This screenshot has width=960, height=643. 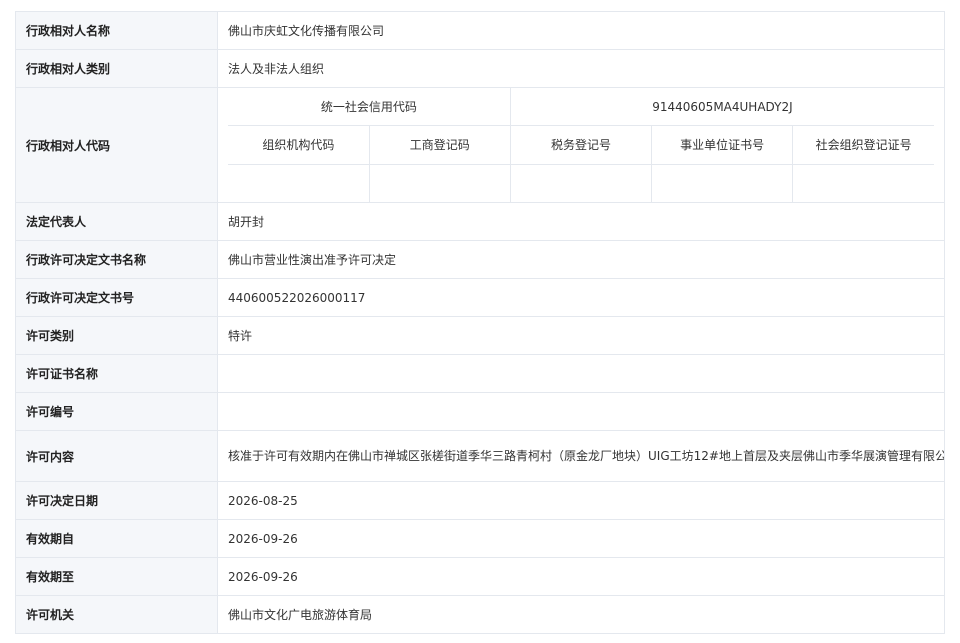 What do you see at coordinates (116, 145) in the screenshot?
I see `label-counterparty-code: 行政相对人代码` at bounding box center [116, 145].